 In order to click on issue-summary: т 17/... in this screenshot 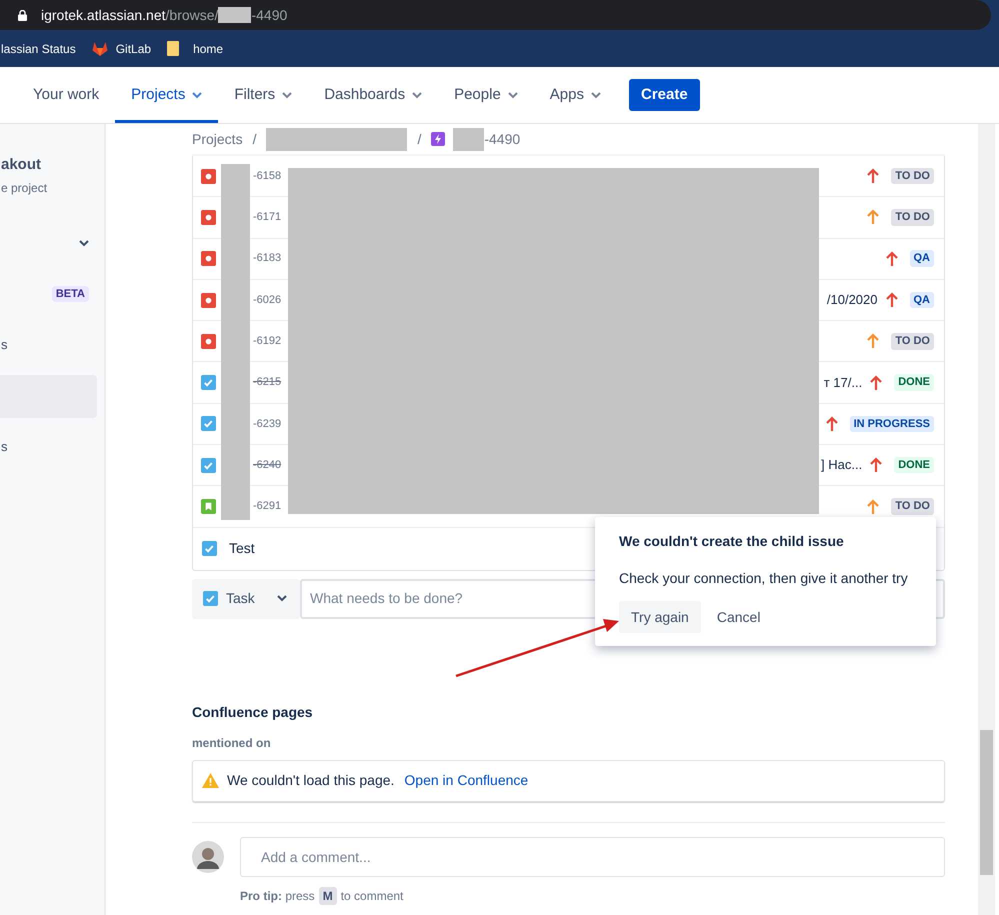, I will do `click(843, 383)`.